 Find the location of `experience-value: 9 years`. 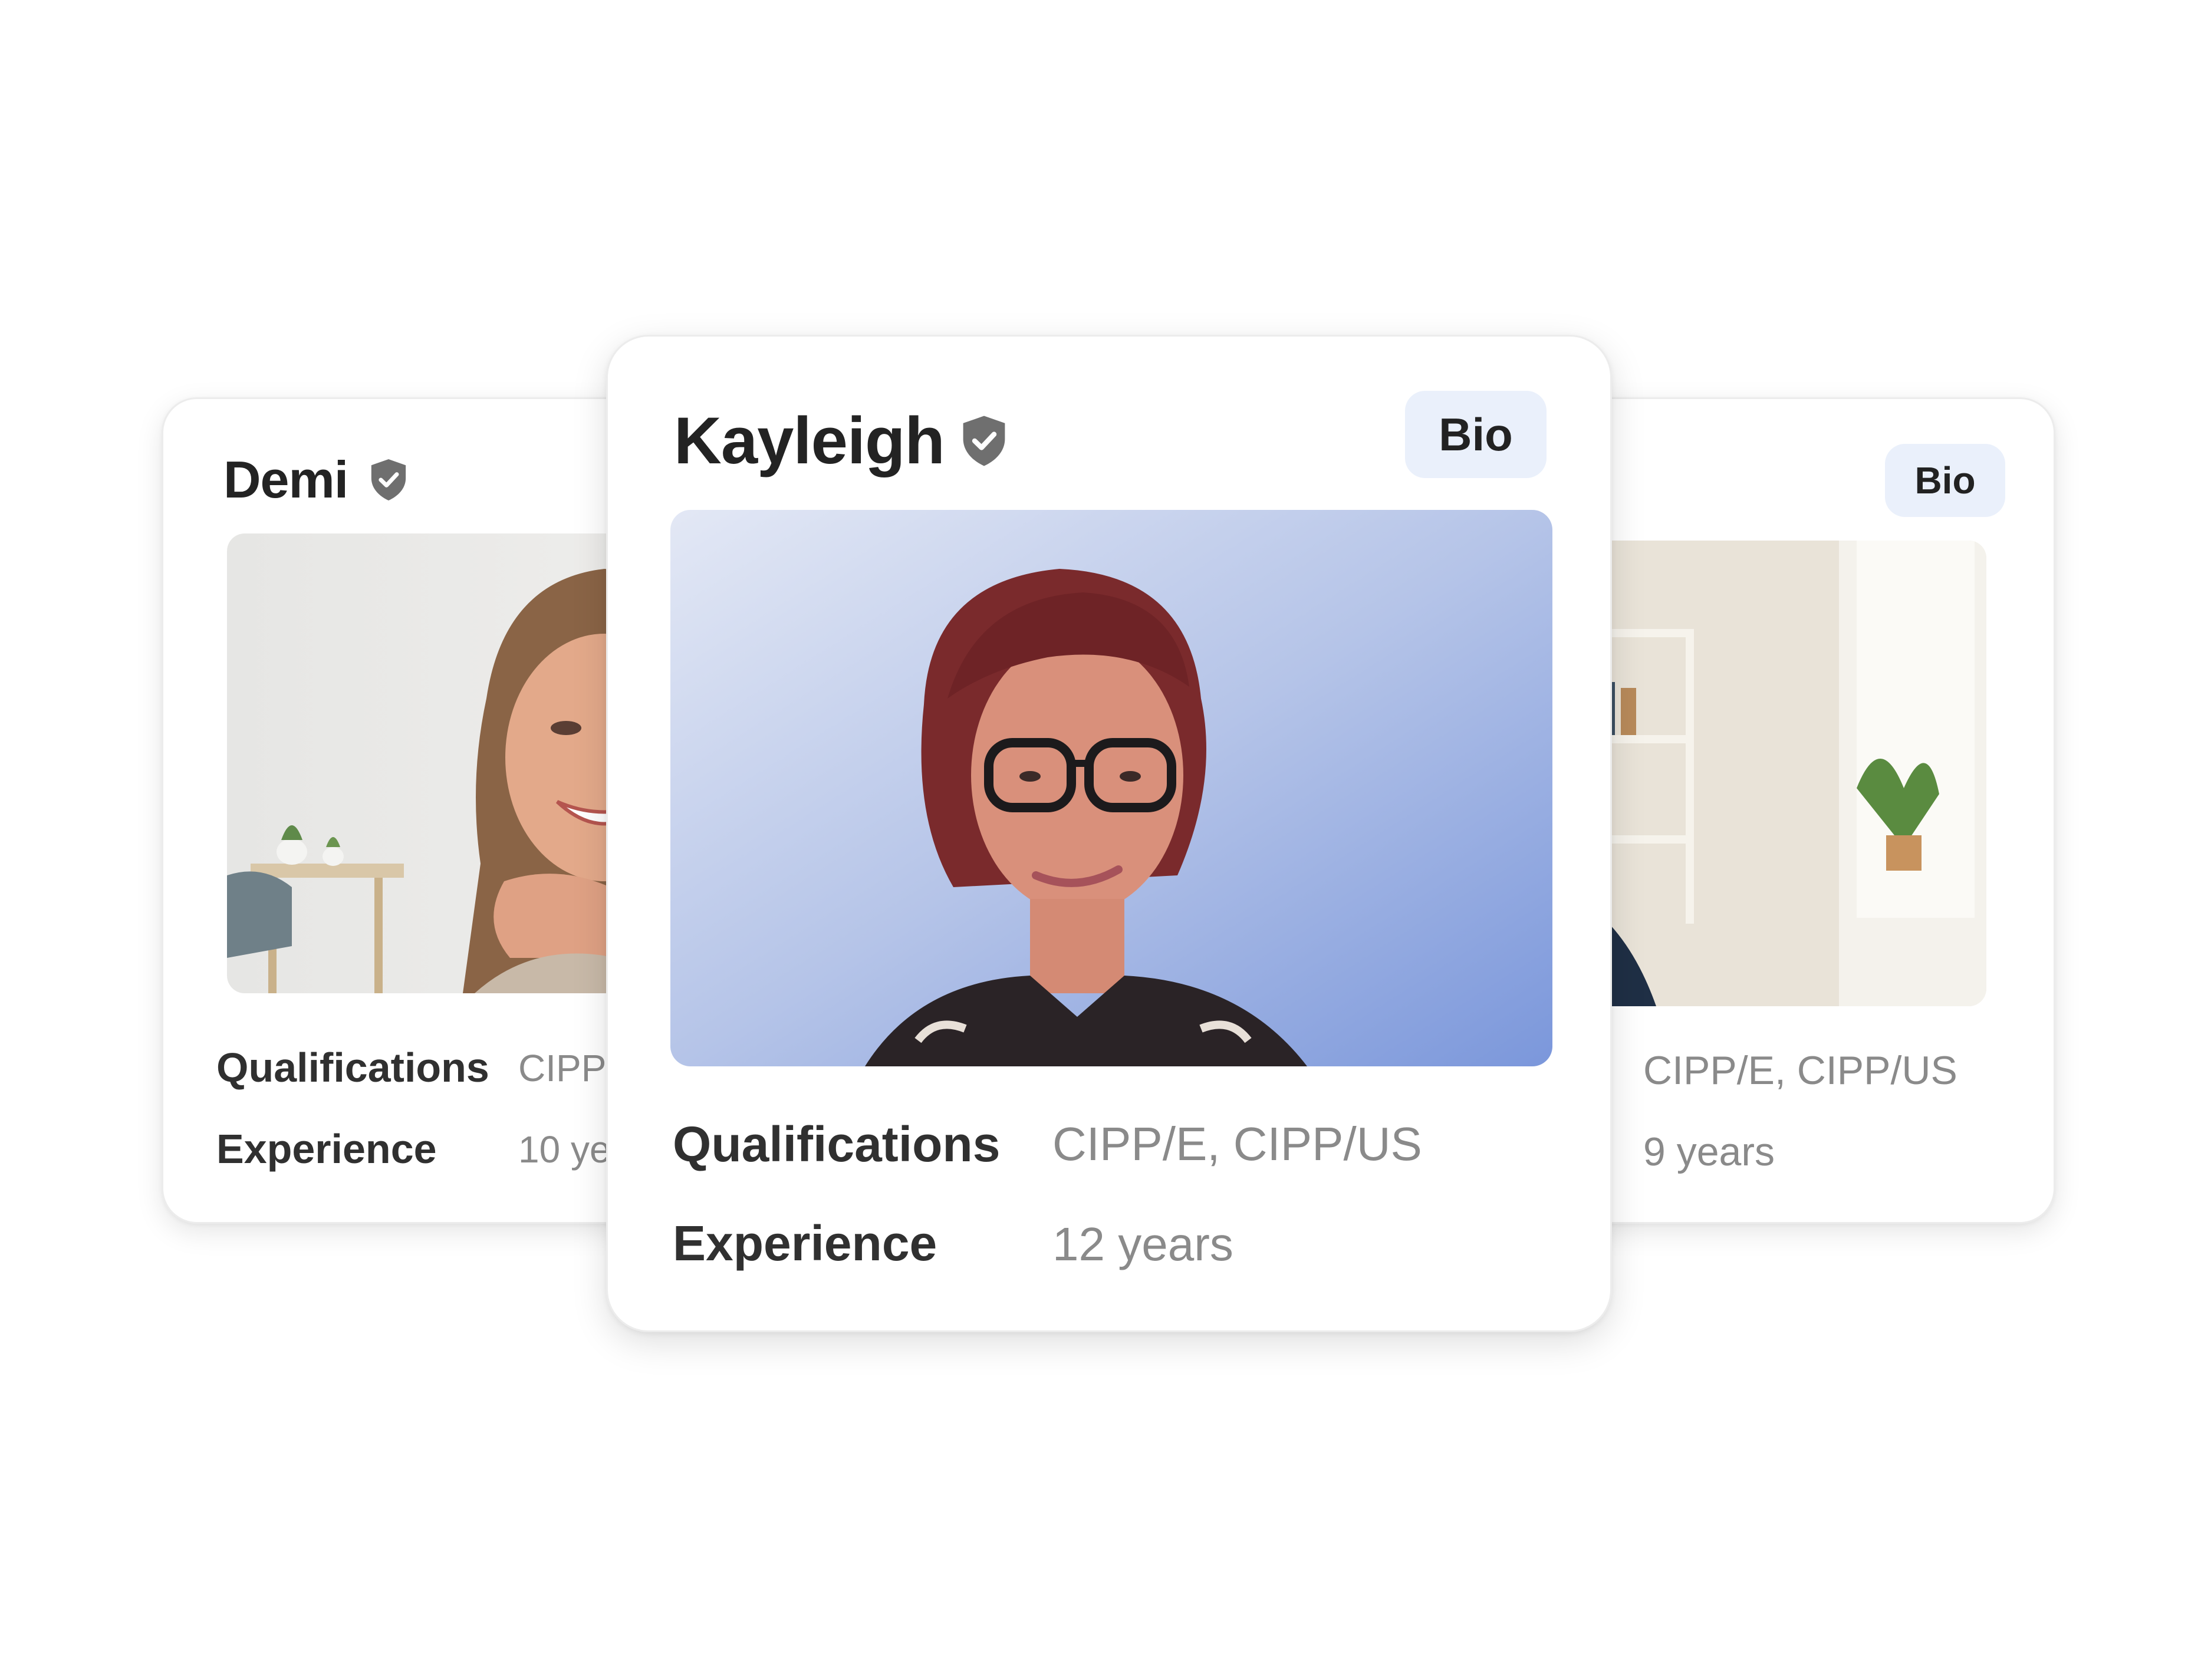

experience-value: 9 years is located at coordinates (1709, 1151).